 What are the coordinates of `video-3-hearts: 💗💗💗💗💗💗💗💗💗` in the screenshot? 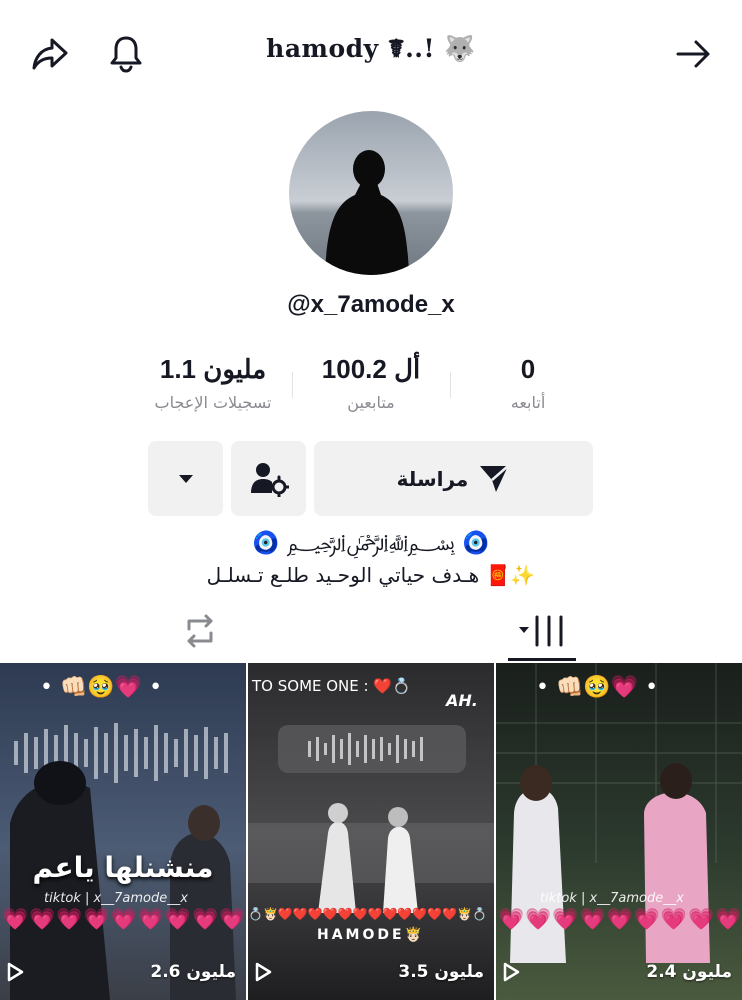 It's located at (620, 919).